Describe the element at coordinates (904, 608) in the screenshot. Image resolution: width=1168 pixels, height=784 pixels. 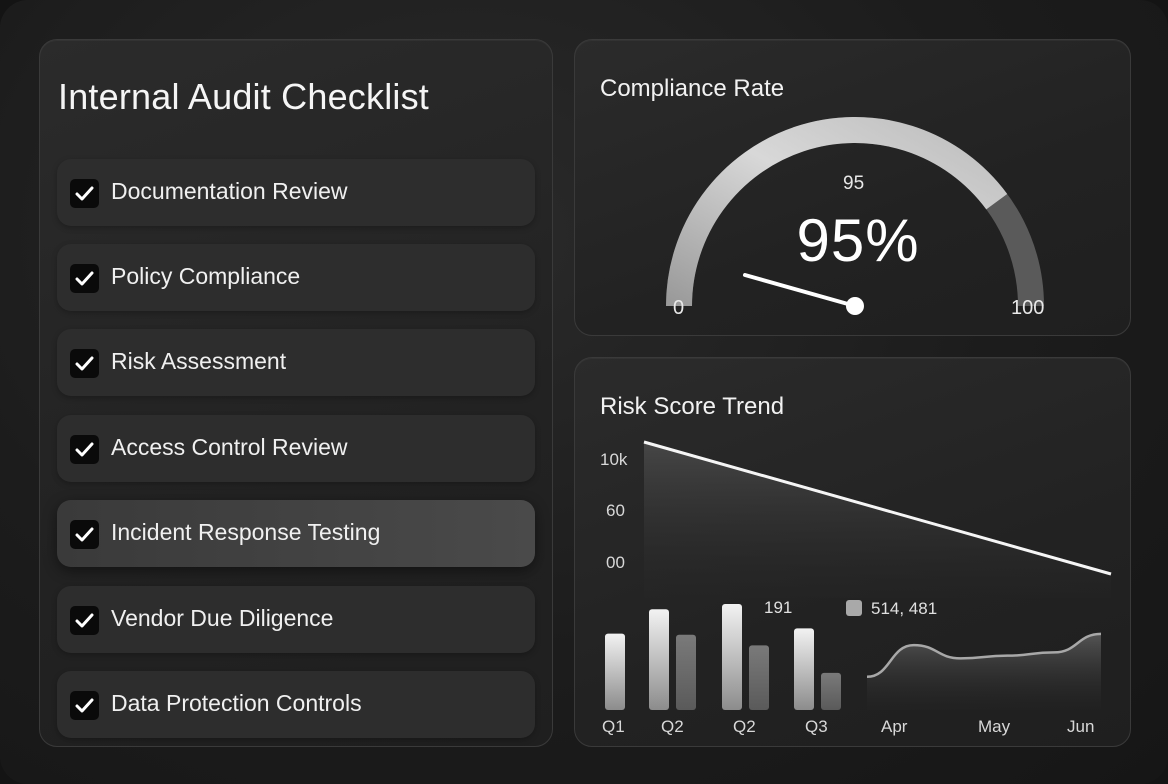
I see `legend-label: 514, 481` at that location.